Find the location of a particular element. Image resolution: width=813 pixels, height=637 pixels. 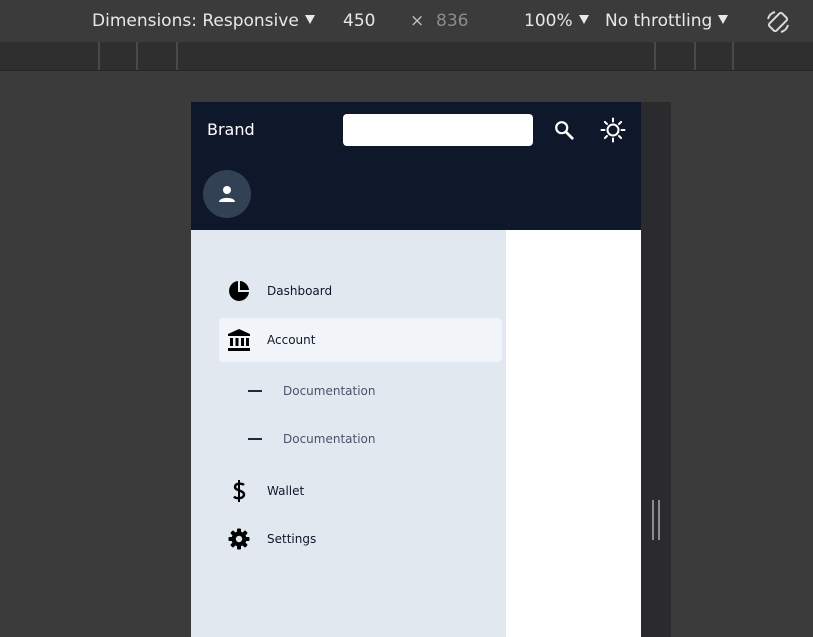

zoom-dropdown: 100% is located at coordinates (556, 21).